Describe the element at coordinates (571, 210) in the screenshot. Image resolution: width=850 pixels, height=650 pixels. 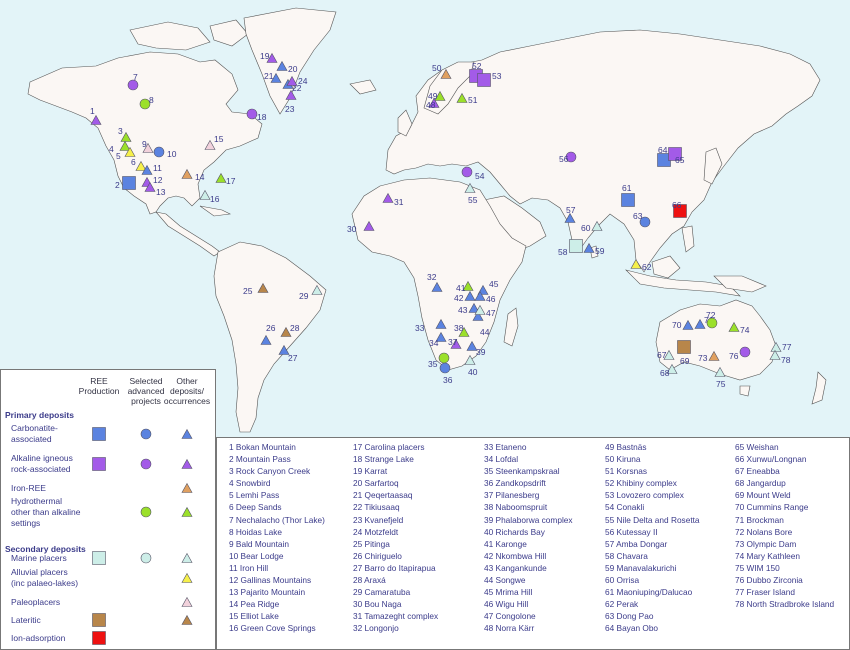
I see `marker-number-label: 57` at that location.